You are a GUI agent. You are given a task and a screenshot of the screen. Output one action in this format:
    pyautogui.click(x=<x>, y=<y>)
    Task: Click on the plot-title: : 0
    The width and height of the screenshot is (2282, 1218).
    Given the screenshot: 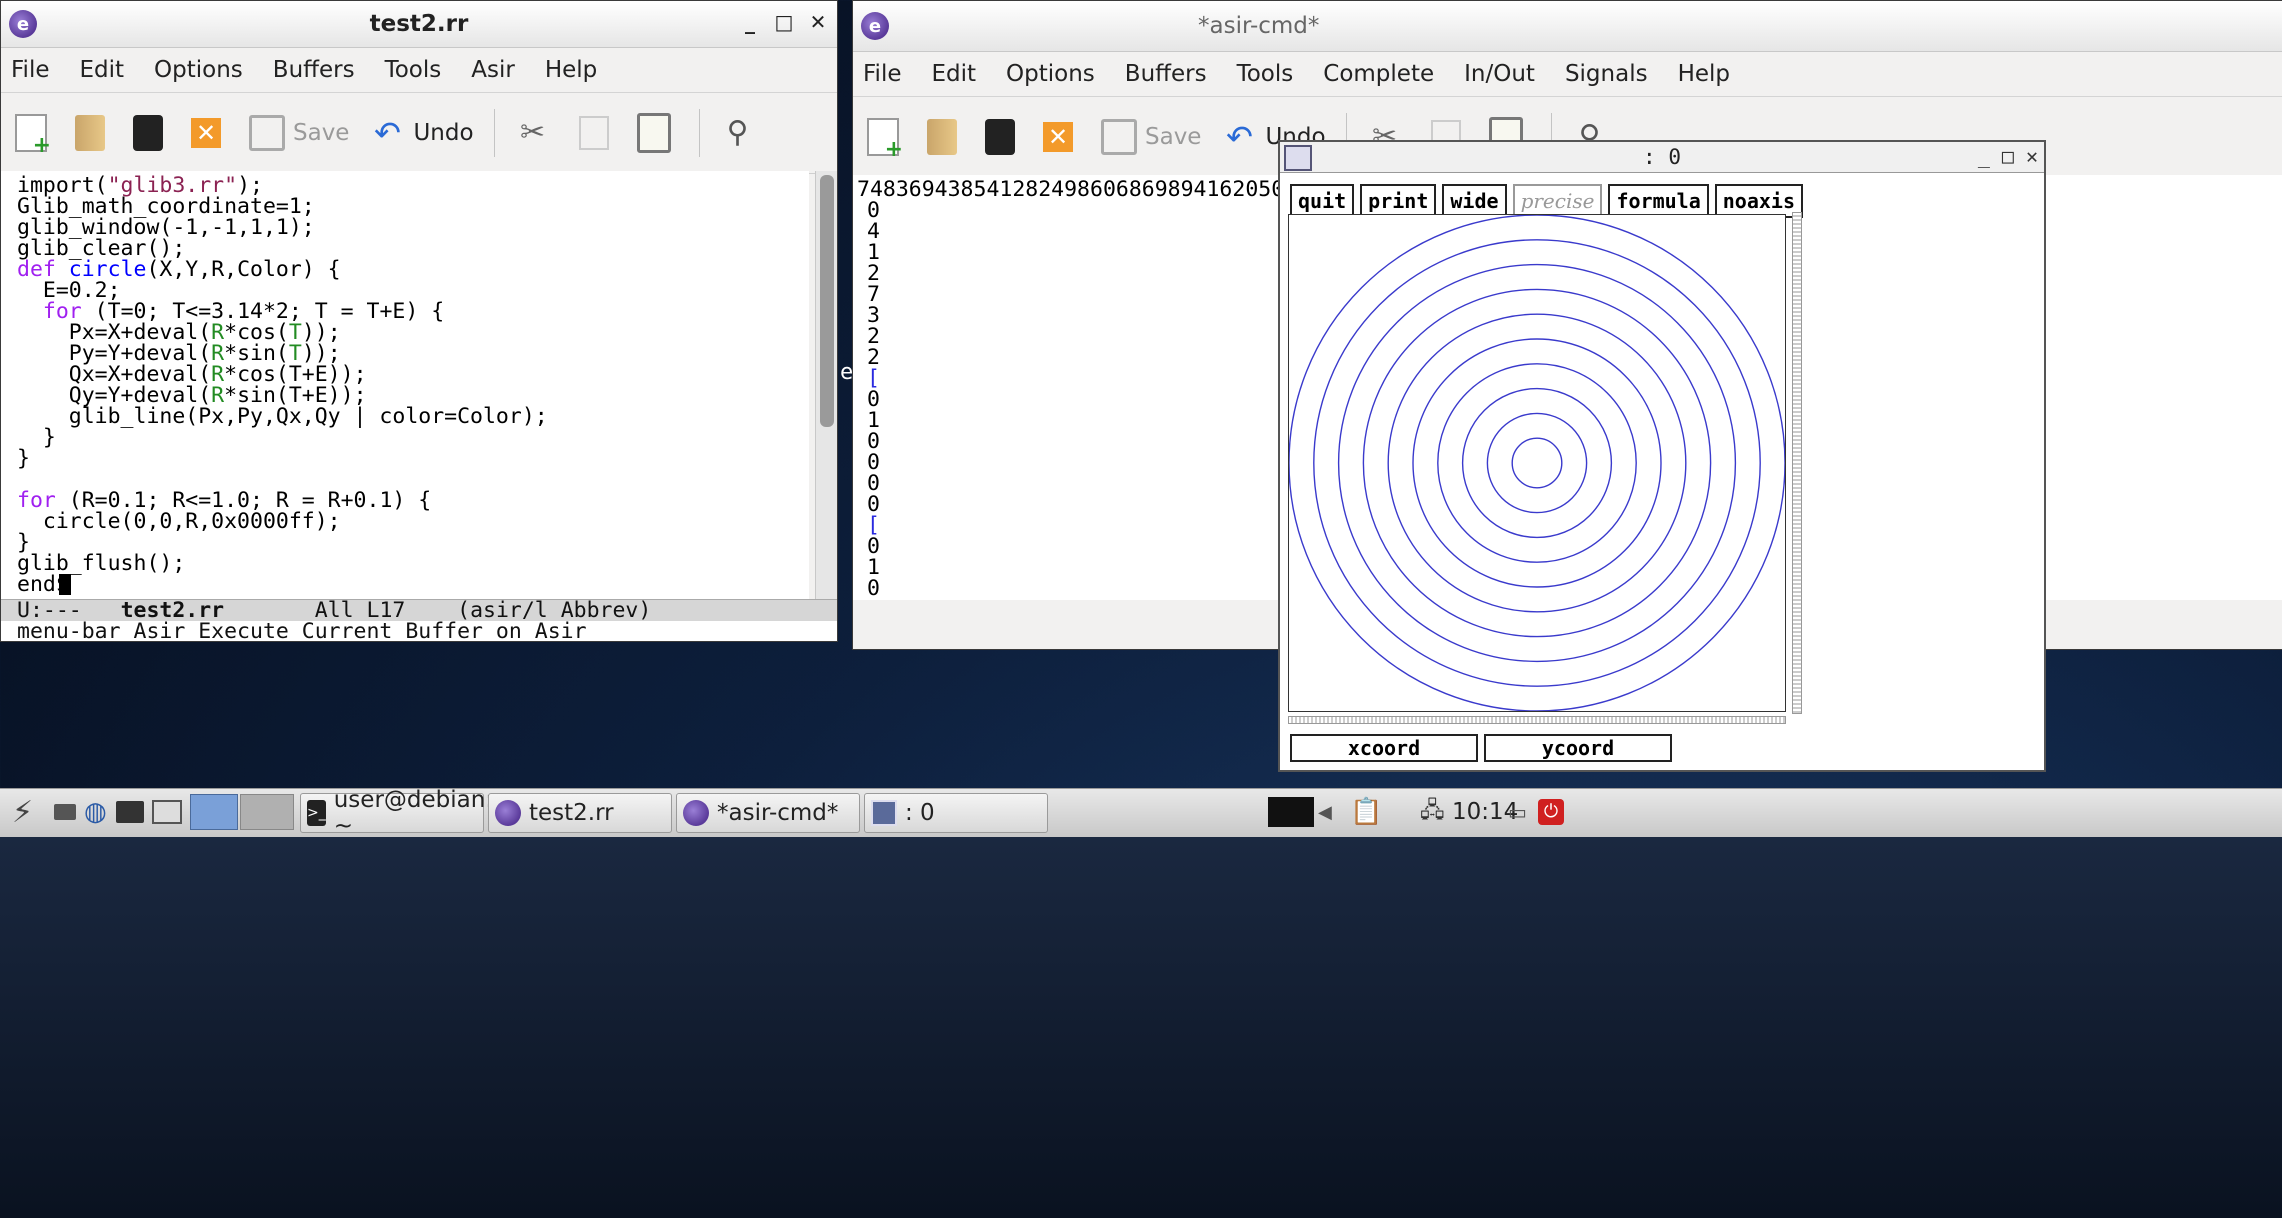 What is the action you would take?
    pyautogui.click(x=1662, y=157)
    